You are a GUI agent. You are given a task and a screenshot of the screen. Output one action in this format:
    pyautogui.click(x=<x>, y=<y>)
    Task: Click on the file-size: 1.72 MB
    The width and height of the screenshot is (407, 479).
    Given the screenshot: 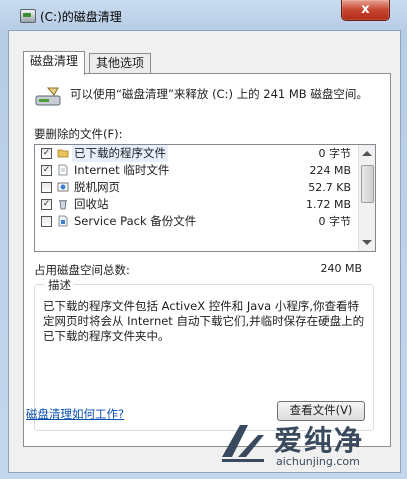 What is the action you would take?
    pyautogui.click(x=328, y=204)
    